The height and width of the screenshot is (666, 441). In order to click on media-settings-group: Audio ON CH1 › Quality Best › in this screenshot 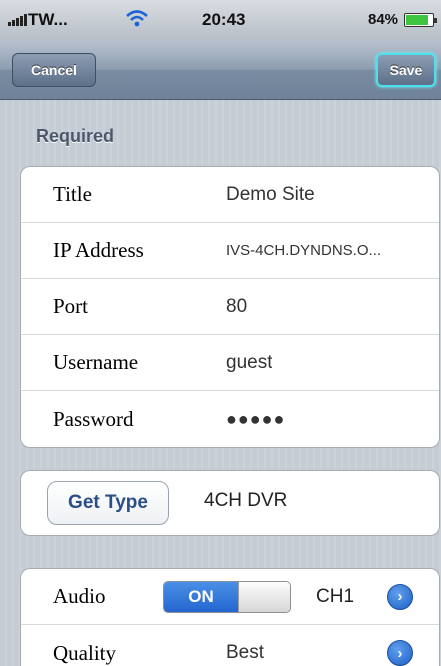, I will do `click(230, 617)`.